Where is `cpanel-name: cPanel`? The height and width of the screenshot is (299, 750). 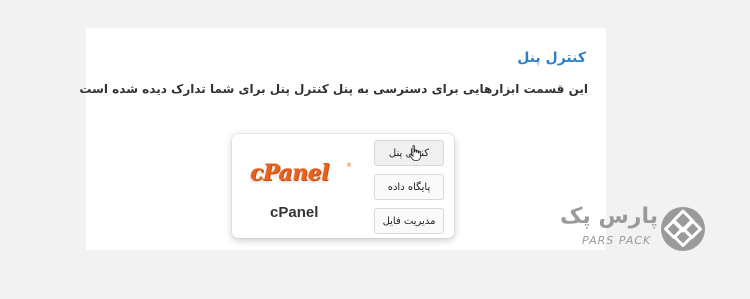
cpanel-name: cPanel is located at coordinates (294, 212).